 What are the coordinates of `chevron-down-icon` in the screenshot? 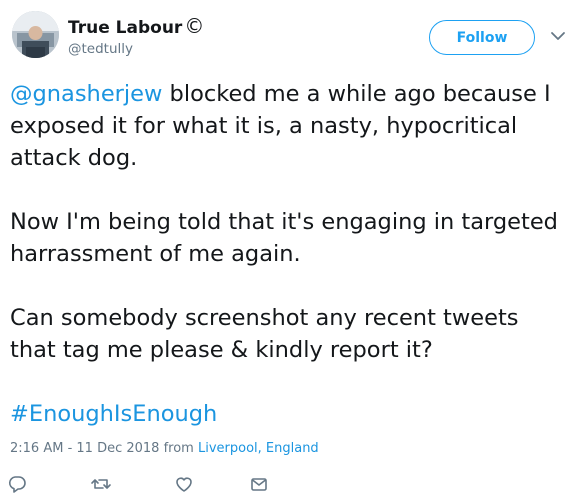 It's located at (558, 36).